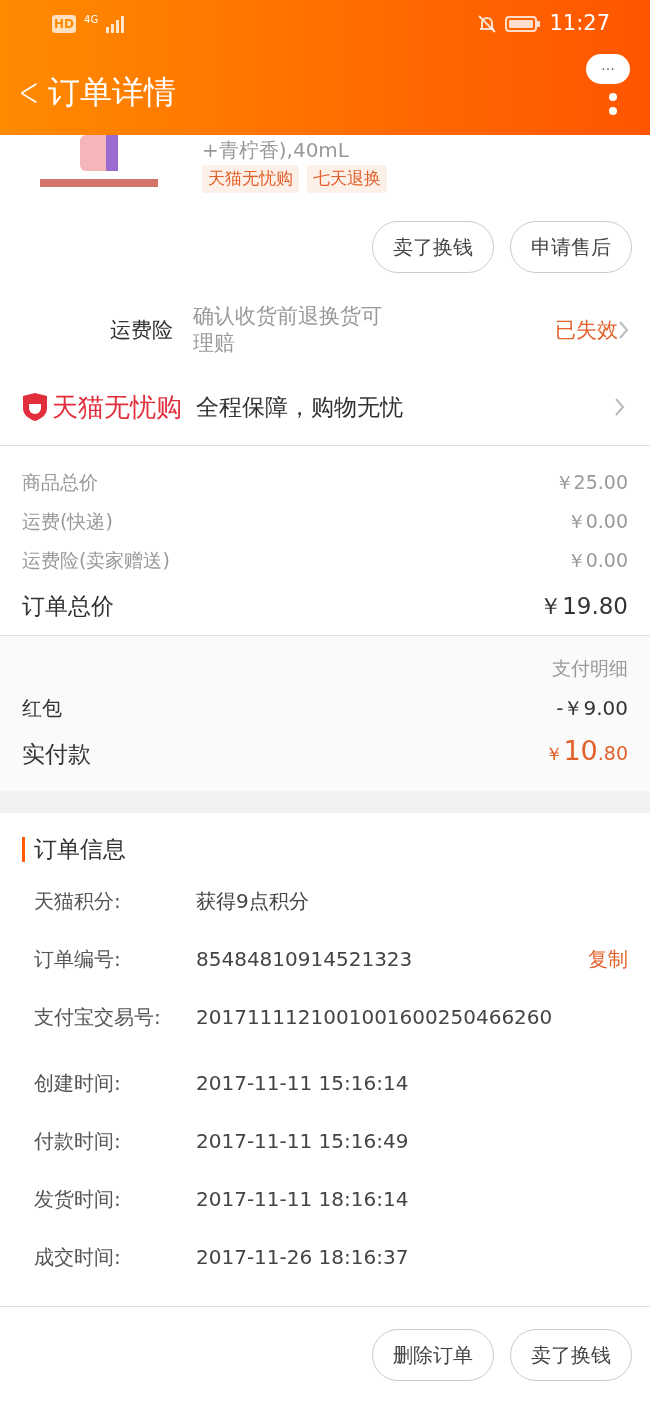 The height and width of the screenshot is (1408, 650). What do you see at coordinates (78, 1084) in the screenshot?
I see `info-label: 创建时间:` at bounding box center [78, 1084].